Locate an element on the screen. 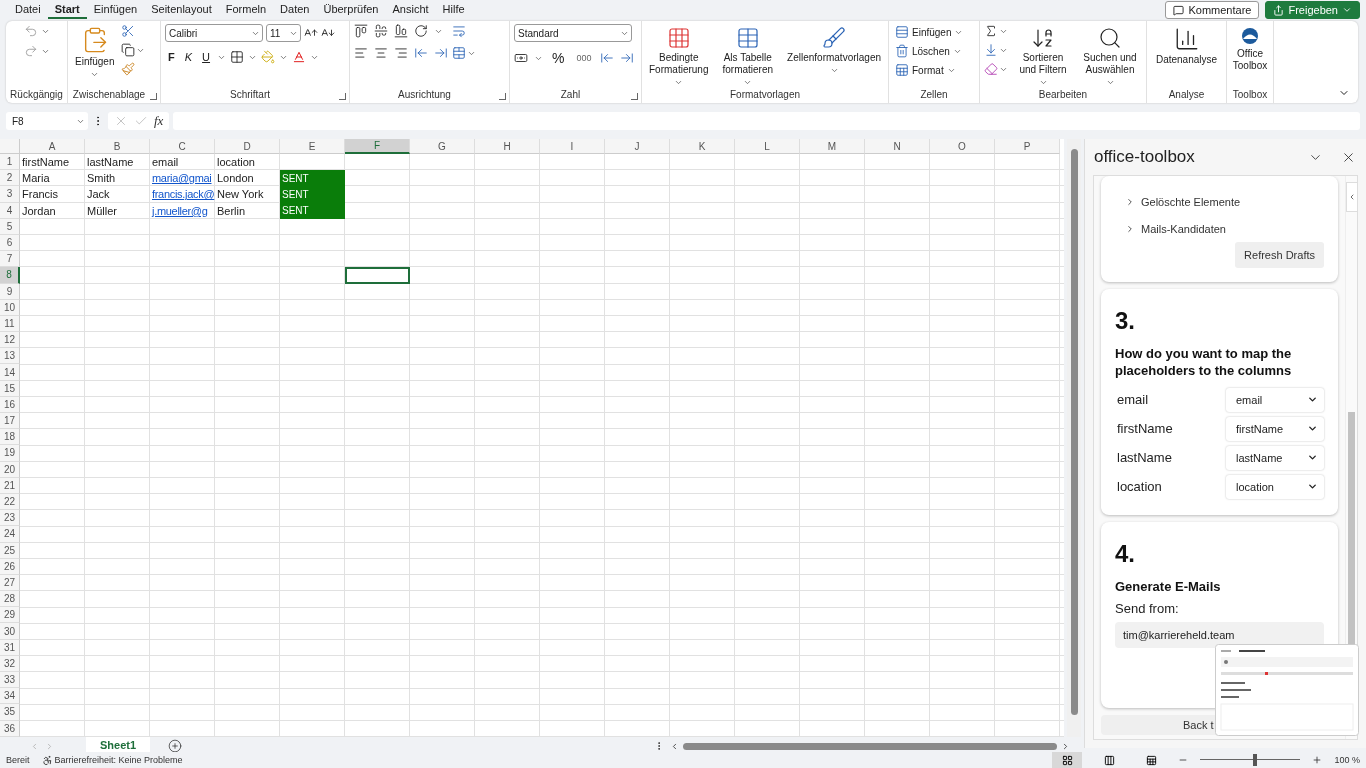  zoom-thumb is located at coordinates (1255, 760).